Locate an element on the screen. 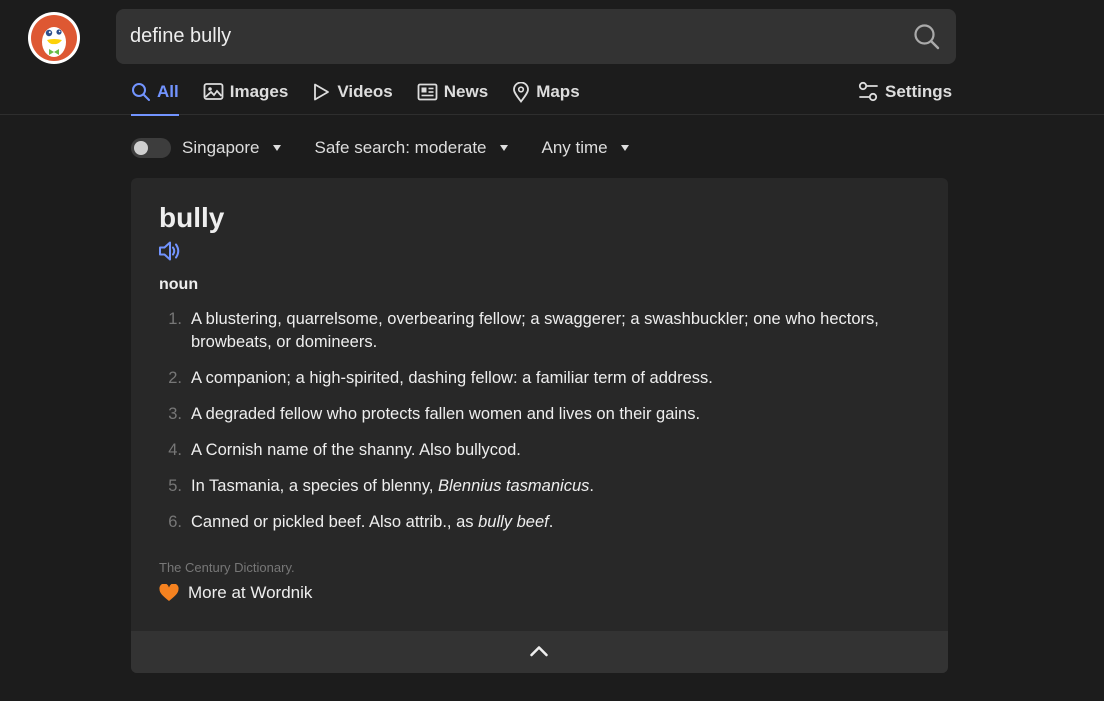 The image size is (1104, 701). search-button is located at coordinates (927, 37).